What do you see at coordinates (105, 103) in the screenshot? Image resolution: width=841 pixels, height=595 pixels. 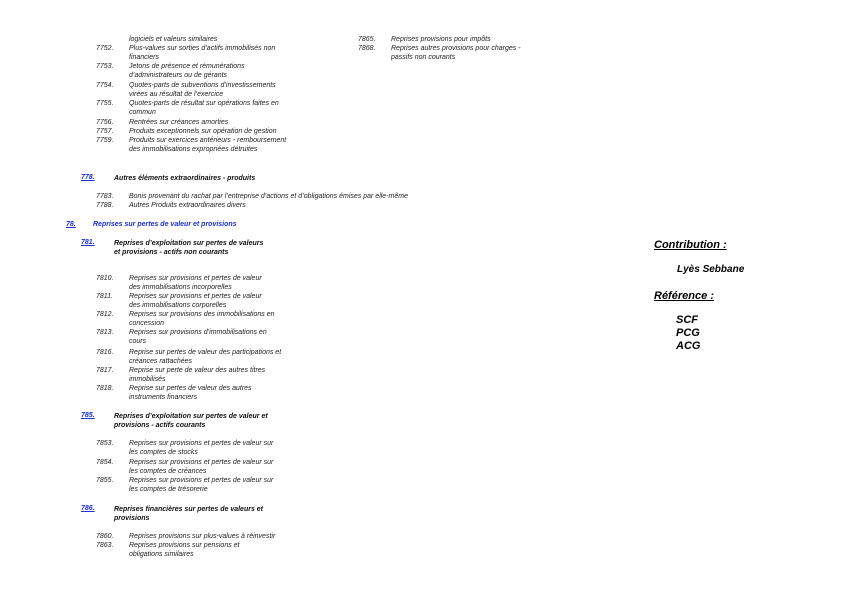 I see `item-code: 7755.` at bounding box center [105, 103].